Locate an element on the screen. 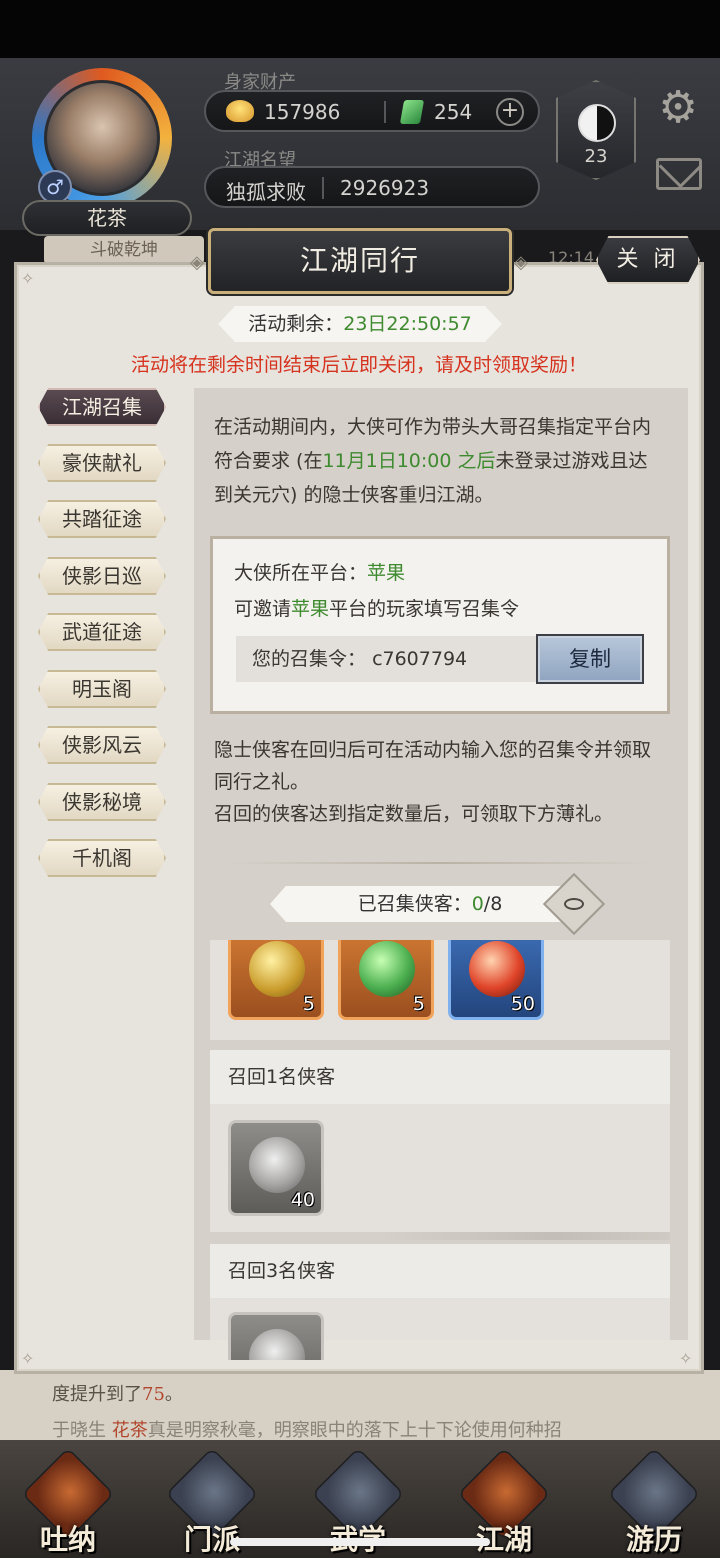  fame-bar: 独孤求败 2926923 is located at coordinates (372, 187).